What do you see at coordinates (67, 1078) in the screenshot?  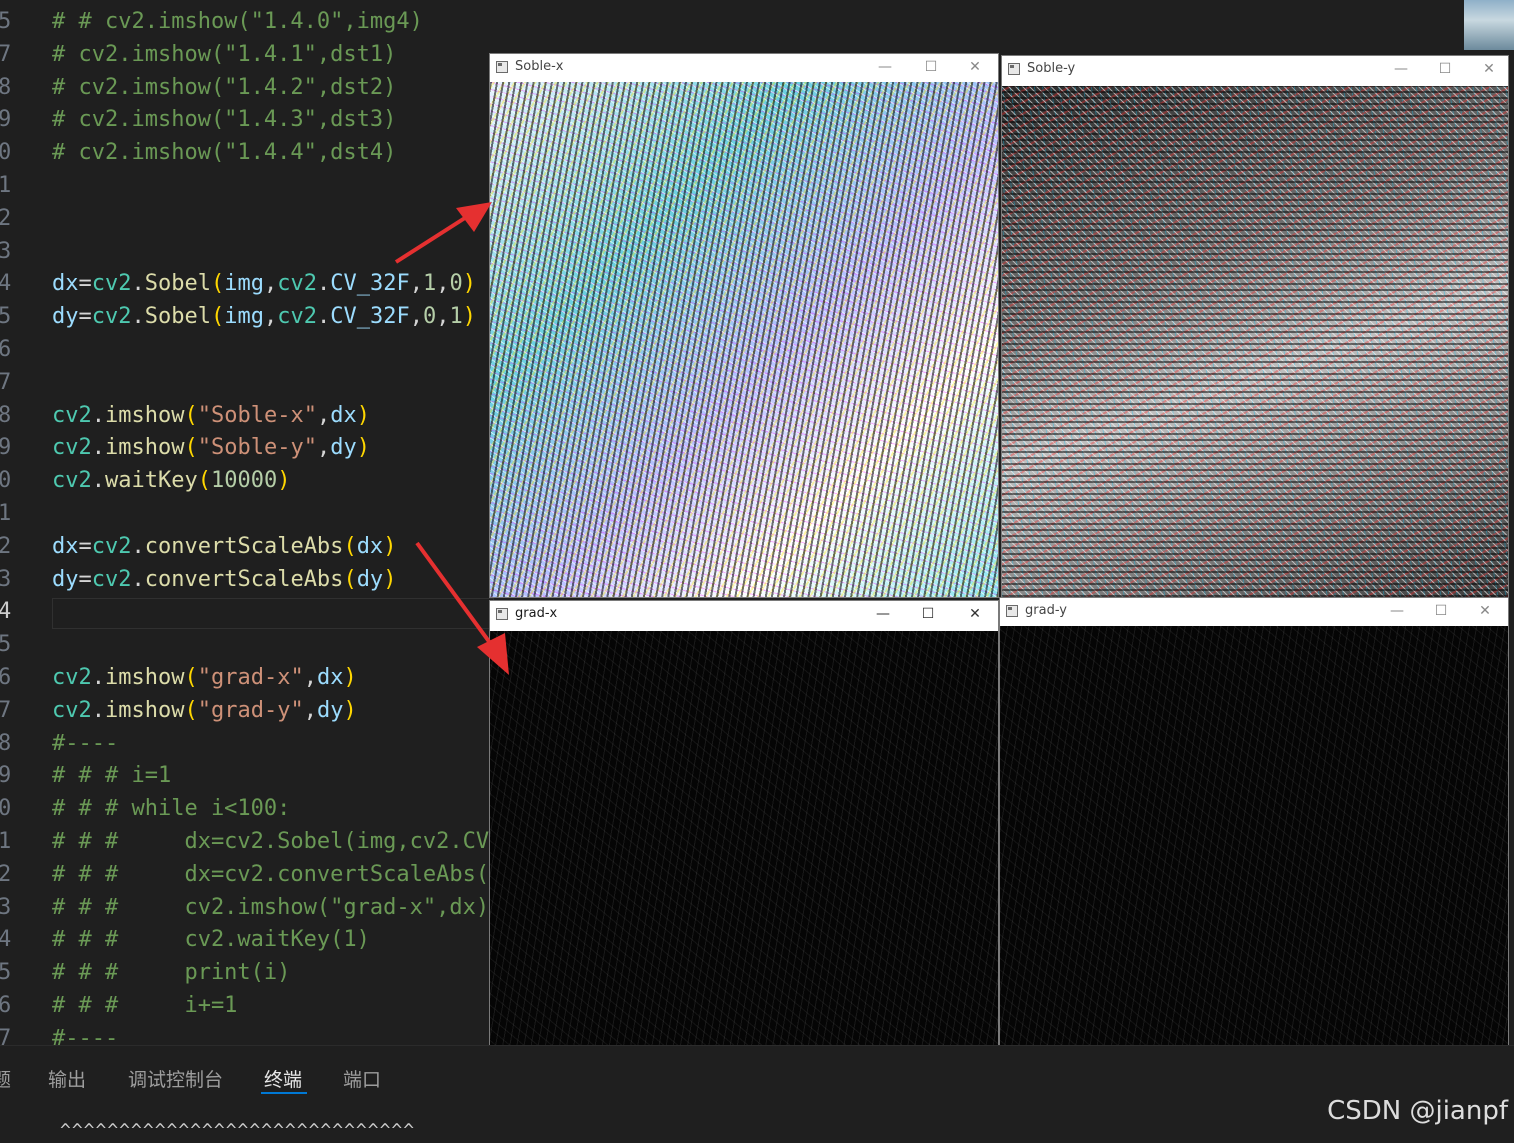 I see `panel-tab: 输出` at bounding box center [67, 1078].